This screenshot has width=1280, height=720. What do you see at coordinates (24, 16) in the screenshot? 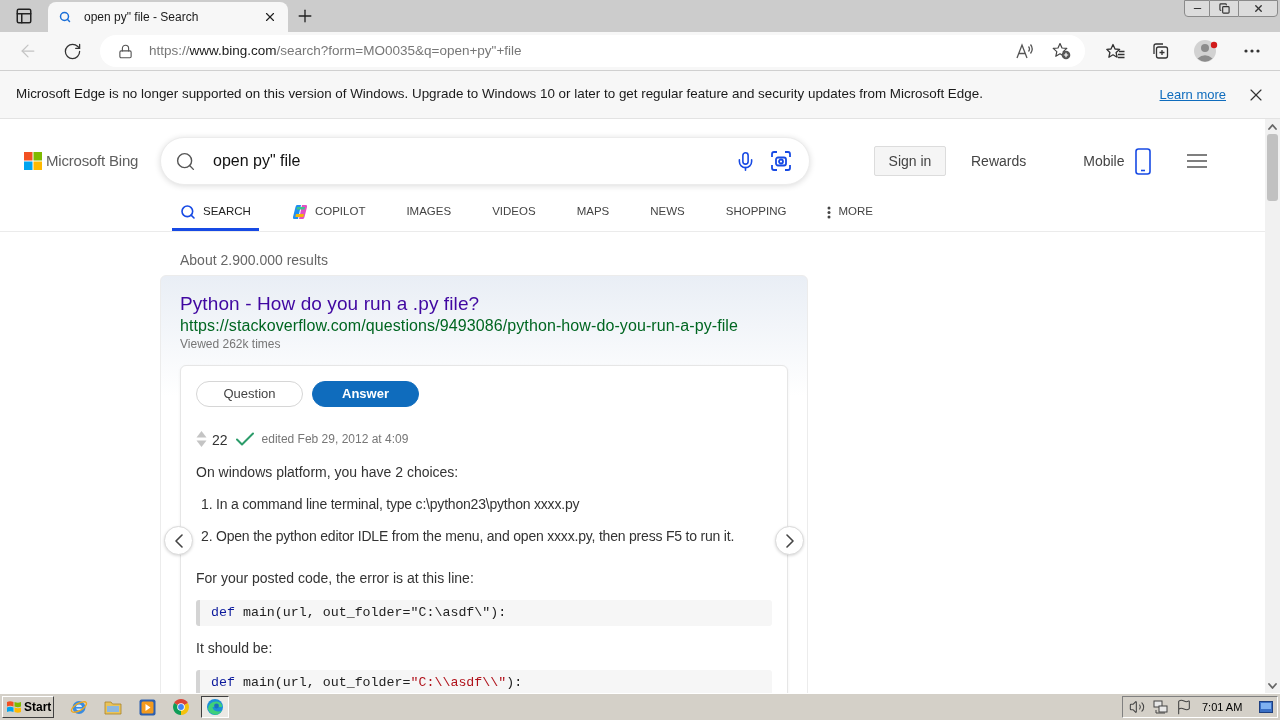
I see `tab-actions-icon` at bounding box center [24, 16].